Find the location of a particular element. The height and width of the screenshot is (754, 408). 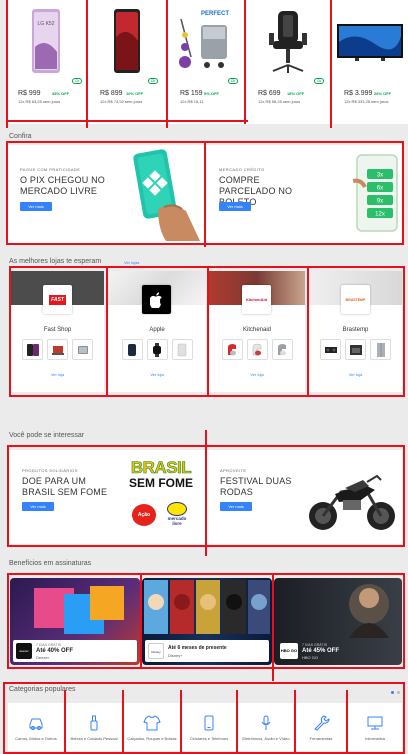

subscription-info: Disney Até 6 meses de presente Disney+ is located at coordinates (207, 651).